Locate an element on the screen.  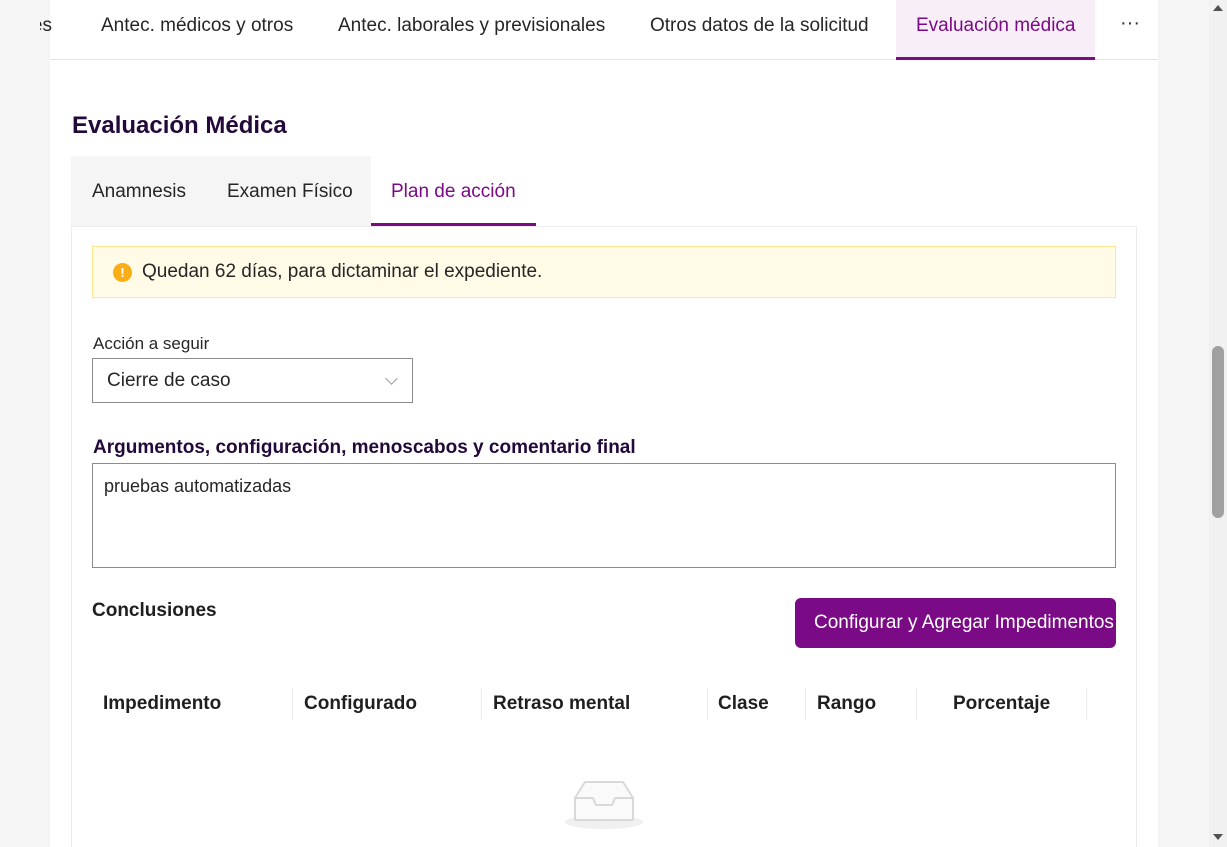
sub-tab-bar: Anamnesis Examen Físico Plan de acción is located at coordinates (303, 191).